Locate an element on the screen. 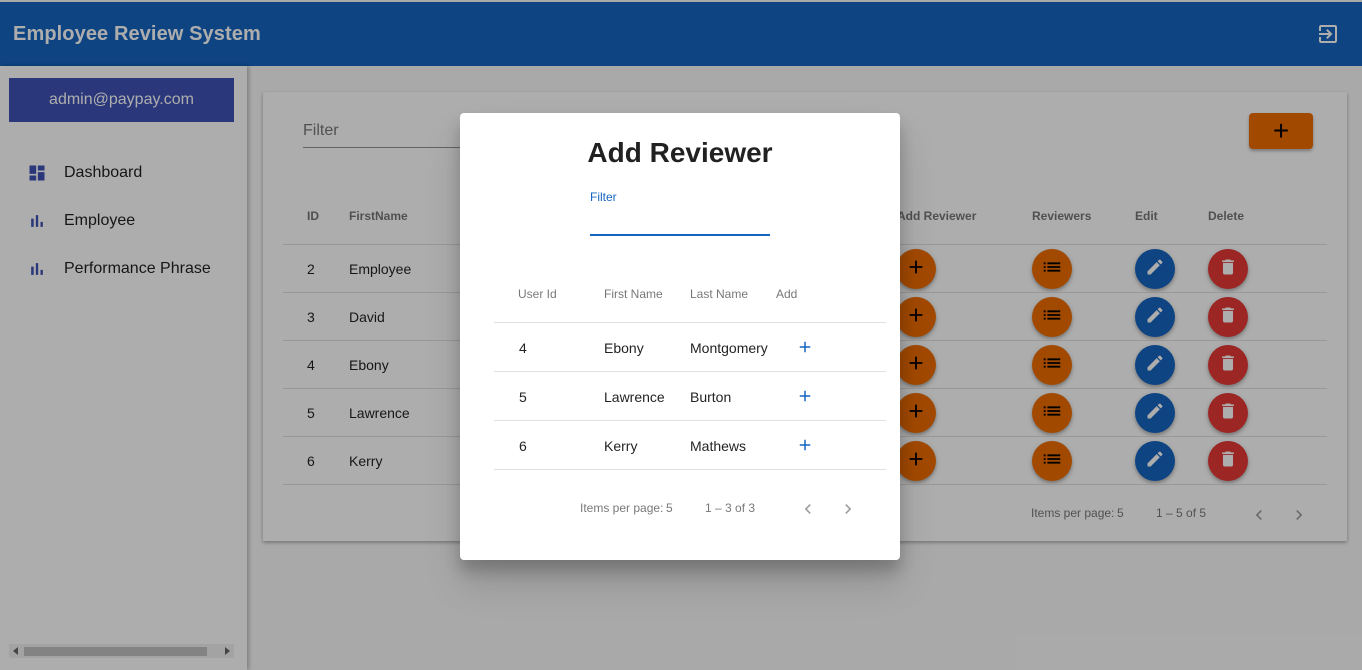  cell-user-id: 6 is located at coordinates (523, 446).